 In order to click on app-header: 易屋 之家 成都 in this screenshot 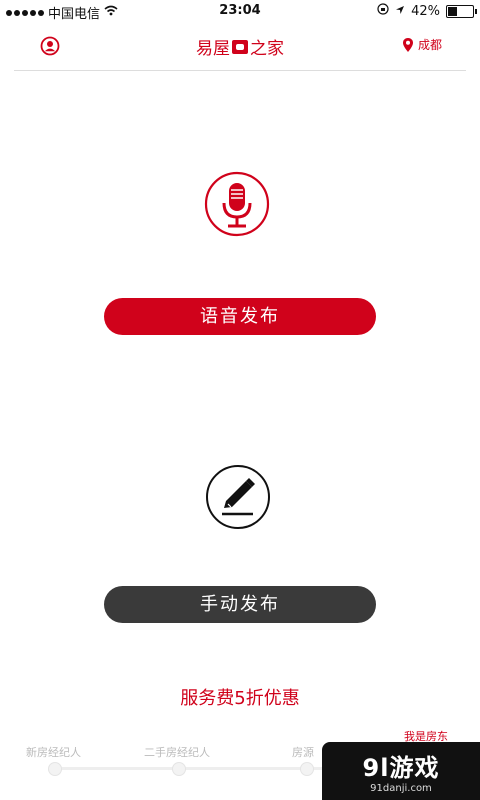, I will do `click(240, 46)`.